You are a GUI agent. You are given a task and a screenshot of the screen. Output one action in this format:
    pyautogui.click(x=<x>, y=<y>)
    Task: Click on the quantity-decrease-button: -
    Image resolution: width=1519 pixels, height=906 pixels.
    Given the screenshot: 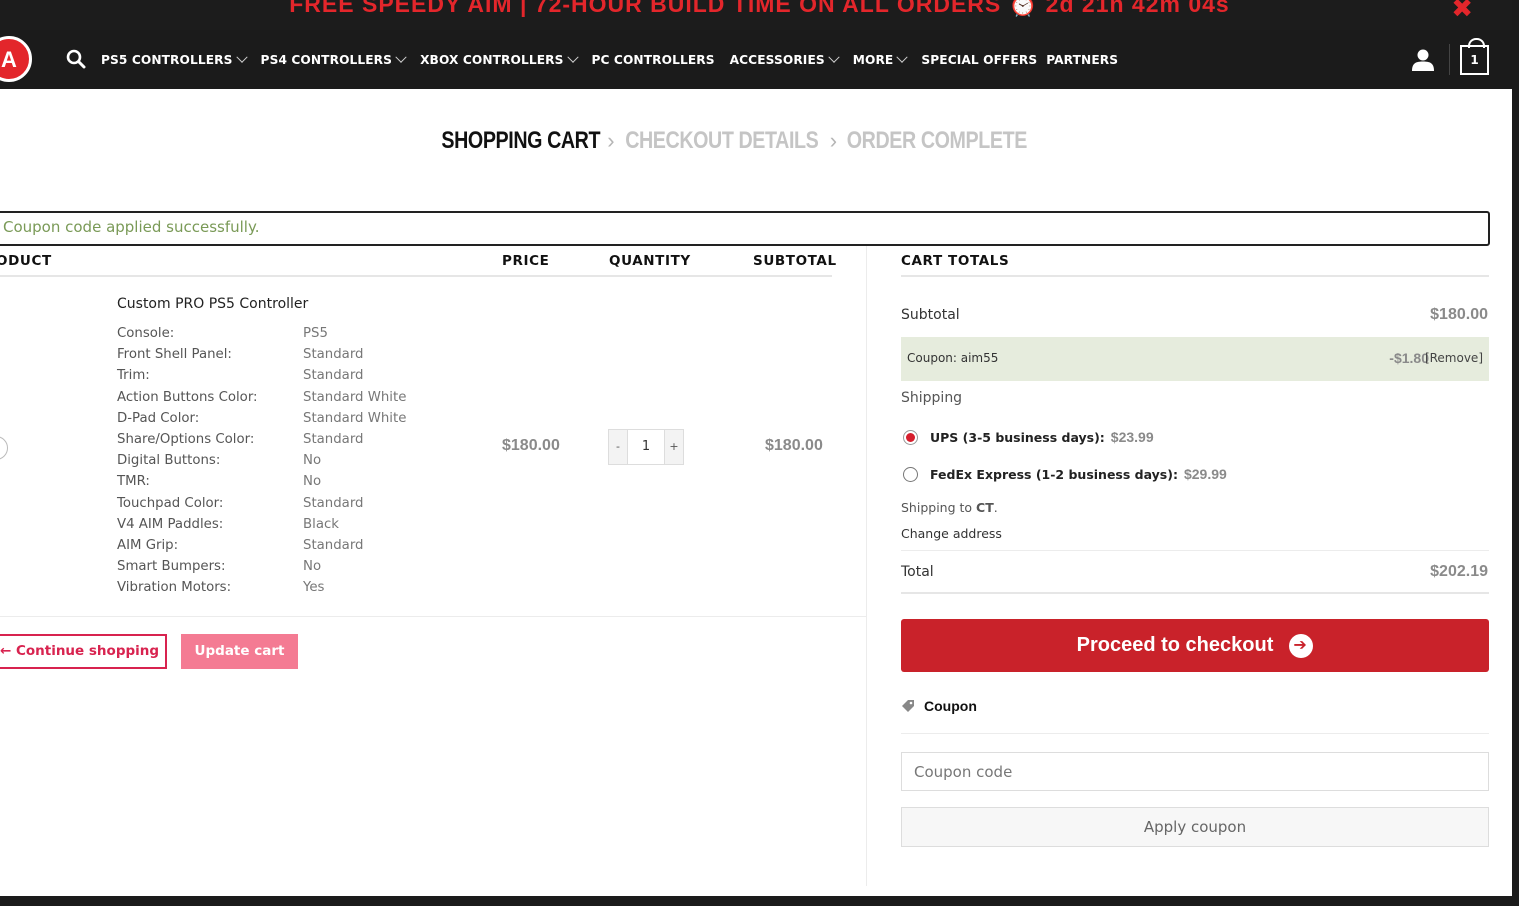 What is the action you would take?
    pyautogui.click(x=618, y=447)
    